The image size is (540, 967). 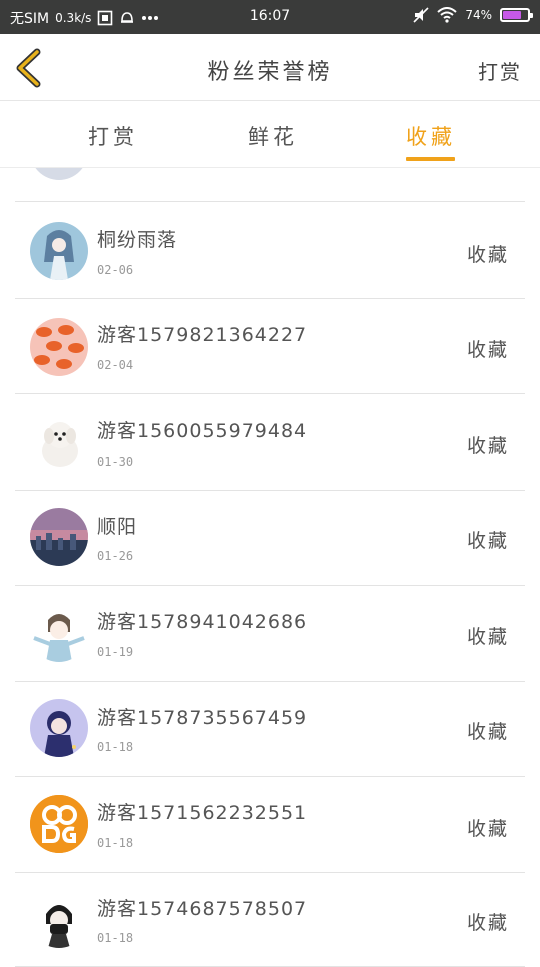 I want to click on list-item-name: 游客1574687578507, so click(x=202, y=909).